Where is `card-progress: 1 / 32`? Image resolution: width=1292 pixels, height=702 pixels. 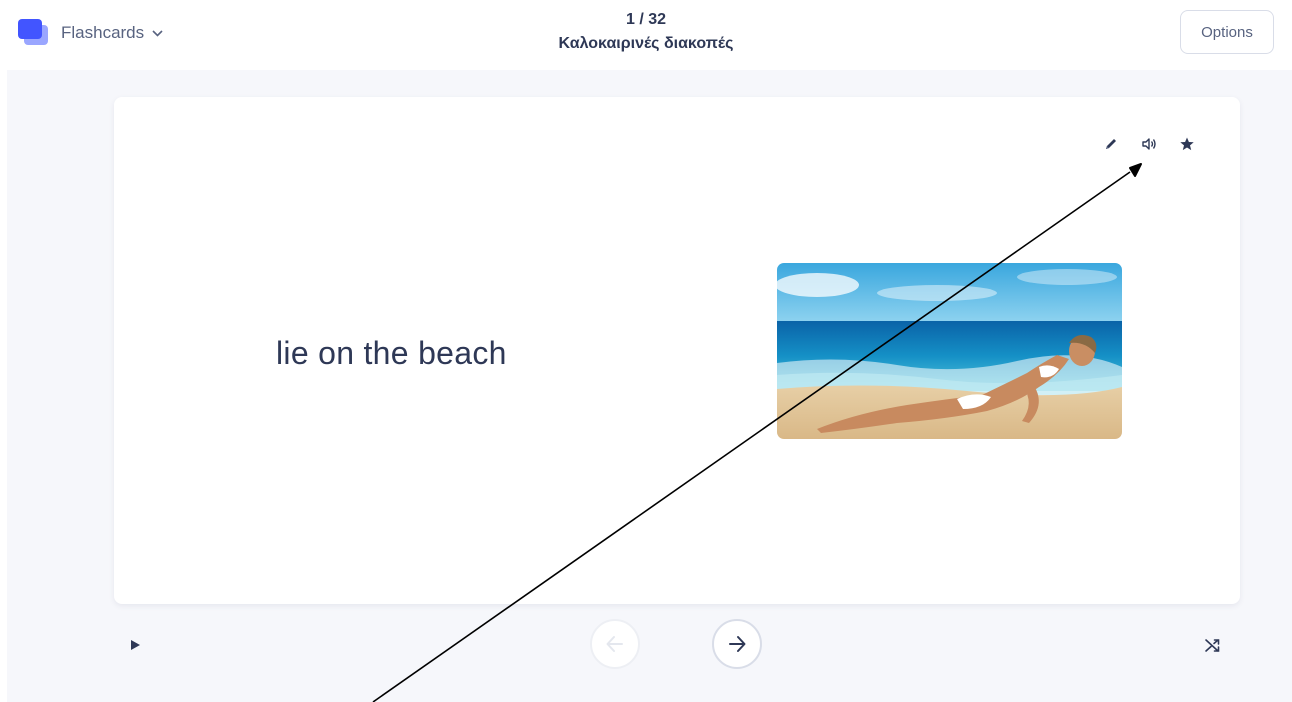
card-progress: 1 / 32 is located at coordinates (646, 19).